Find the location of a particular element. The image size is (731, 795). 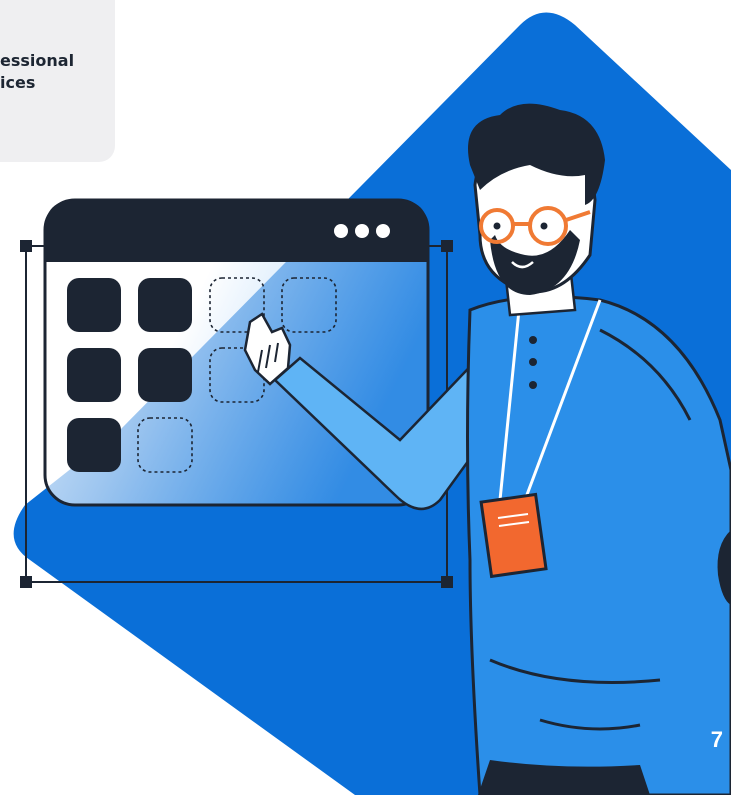

id-badge is located at coordinates (513, 535).